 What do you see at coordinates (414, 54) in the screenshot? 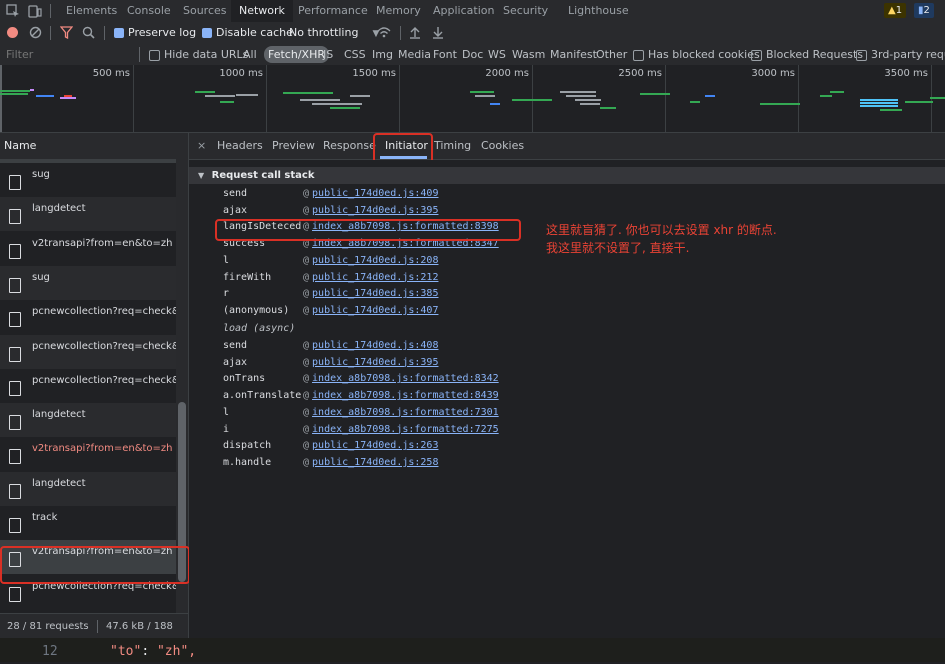
I see `type-filter-media: Media` at bounding box center [414, 54].